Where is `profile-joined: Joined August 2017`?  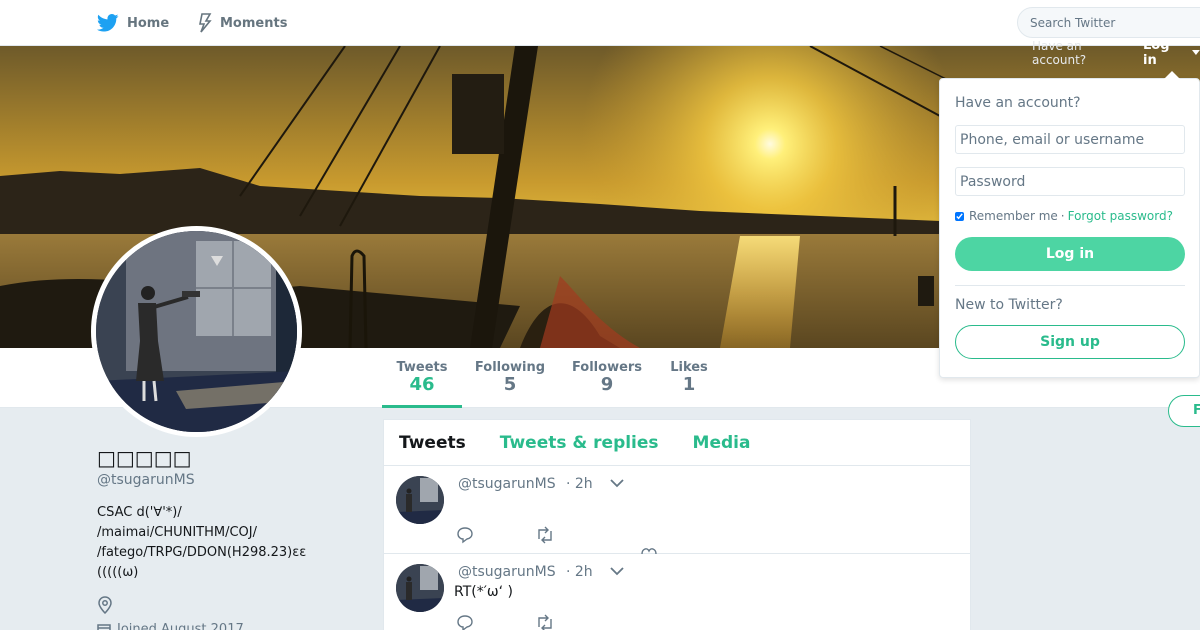 profile-joined: Joined August 2017 is located at coordinates (170, 626).